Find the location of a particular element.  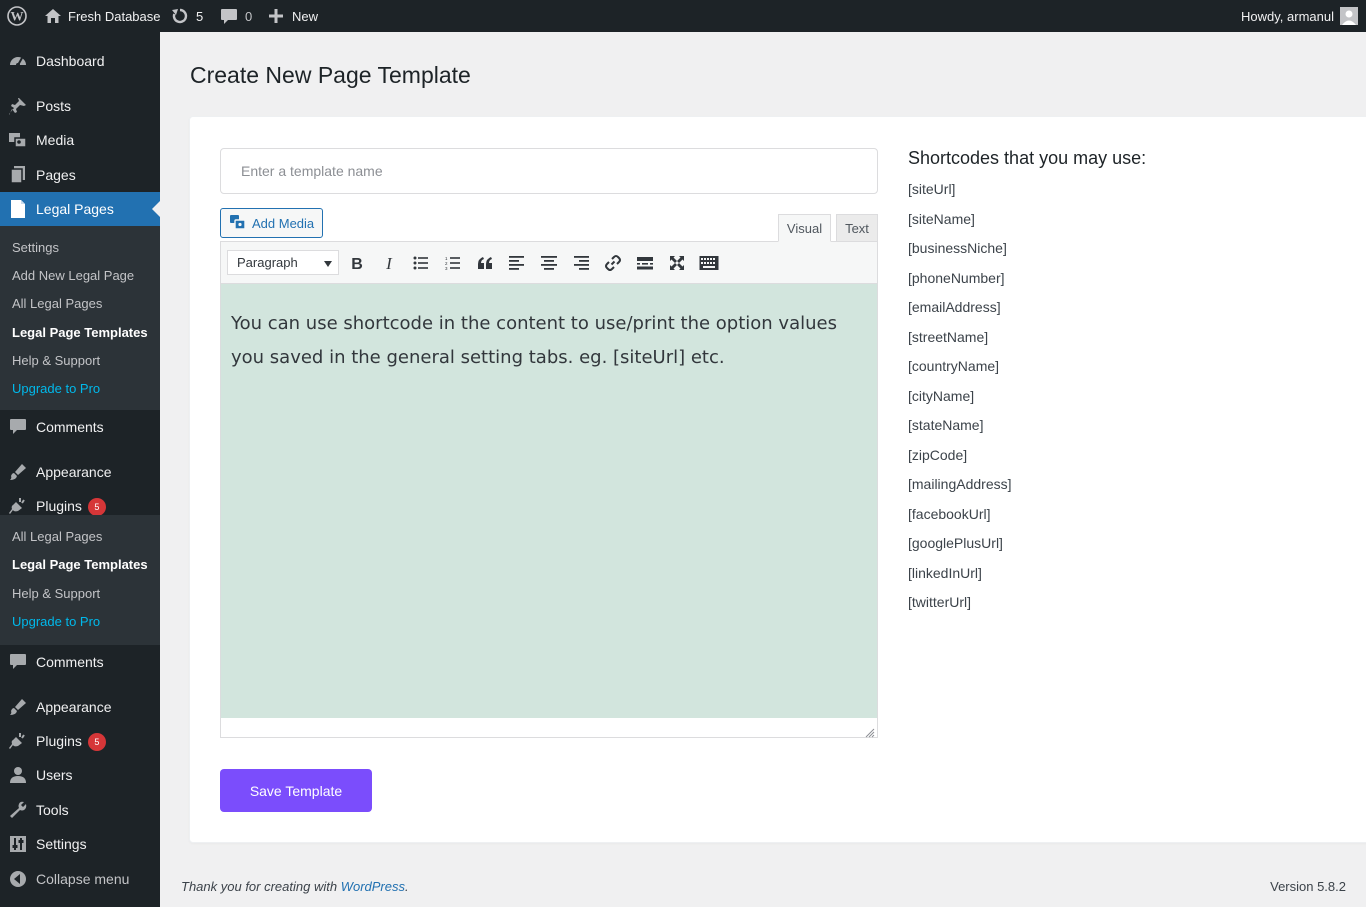

svg-text: B is located at coordinates (357, 263).